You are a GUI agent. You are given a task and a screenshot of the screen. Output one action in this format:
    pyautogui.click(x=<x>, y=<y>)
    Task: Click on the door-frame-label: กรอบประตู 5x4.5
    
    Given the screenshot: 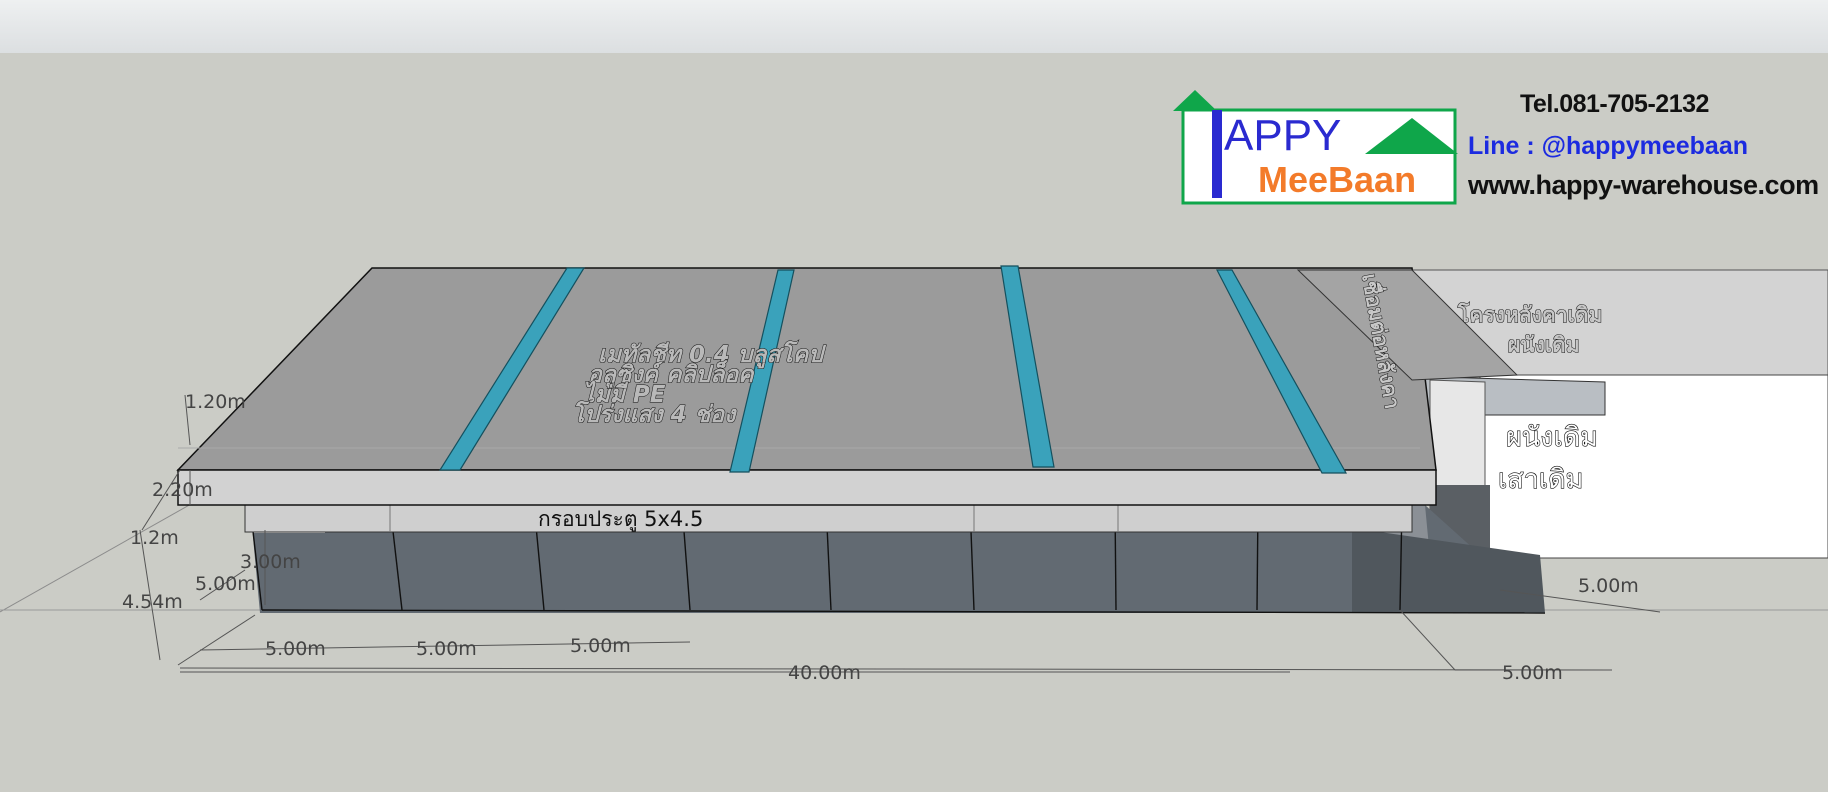 What is the action you would take?
    pyautogui.click(x=620, y=519)
    